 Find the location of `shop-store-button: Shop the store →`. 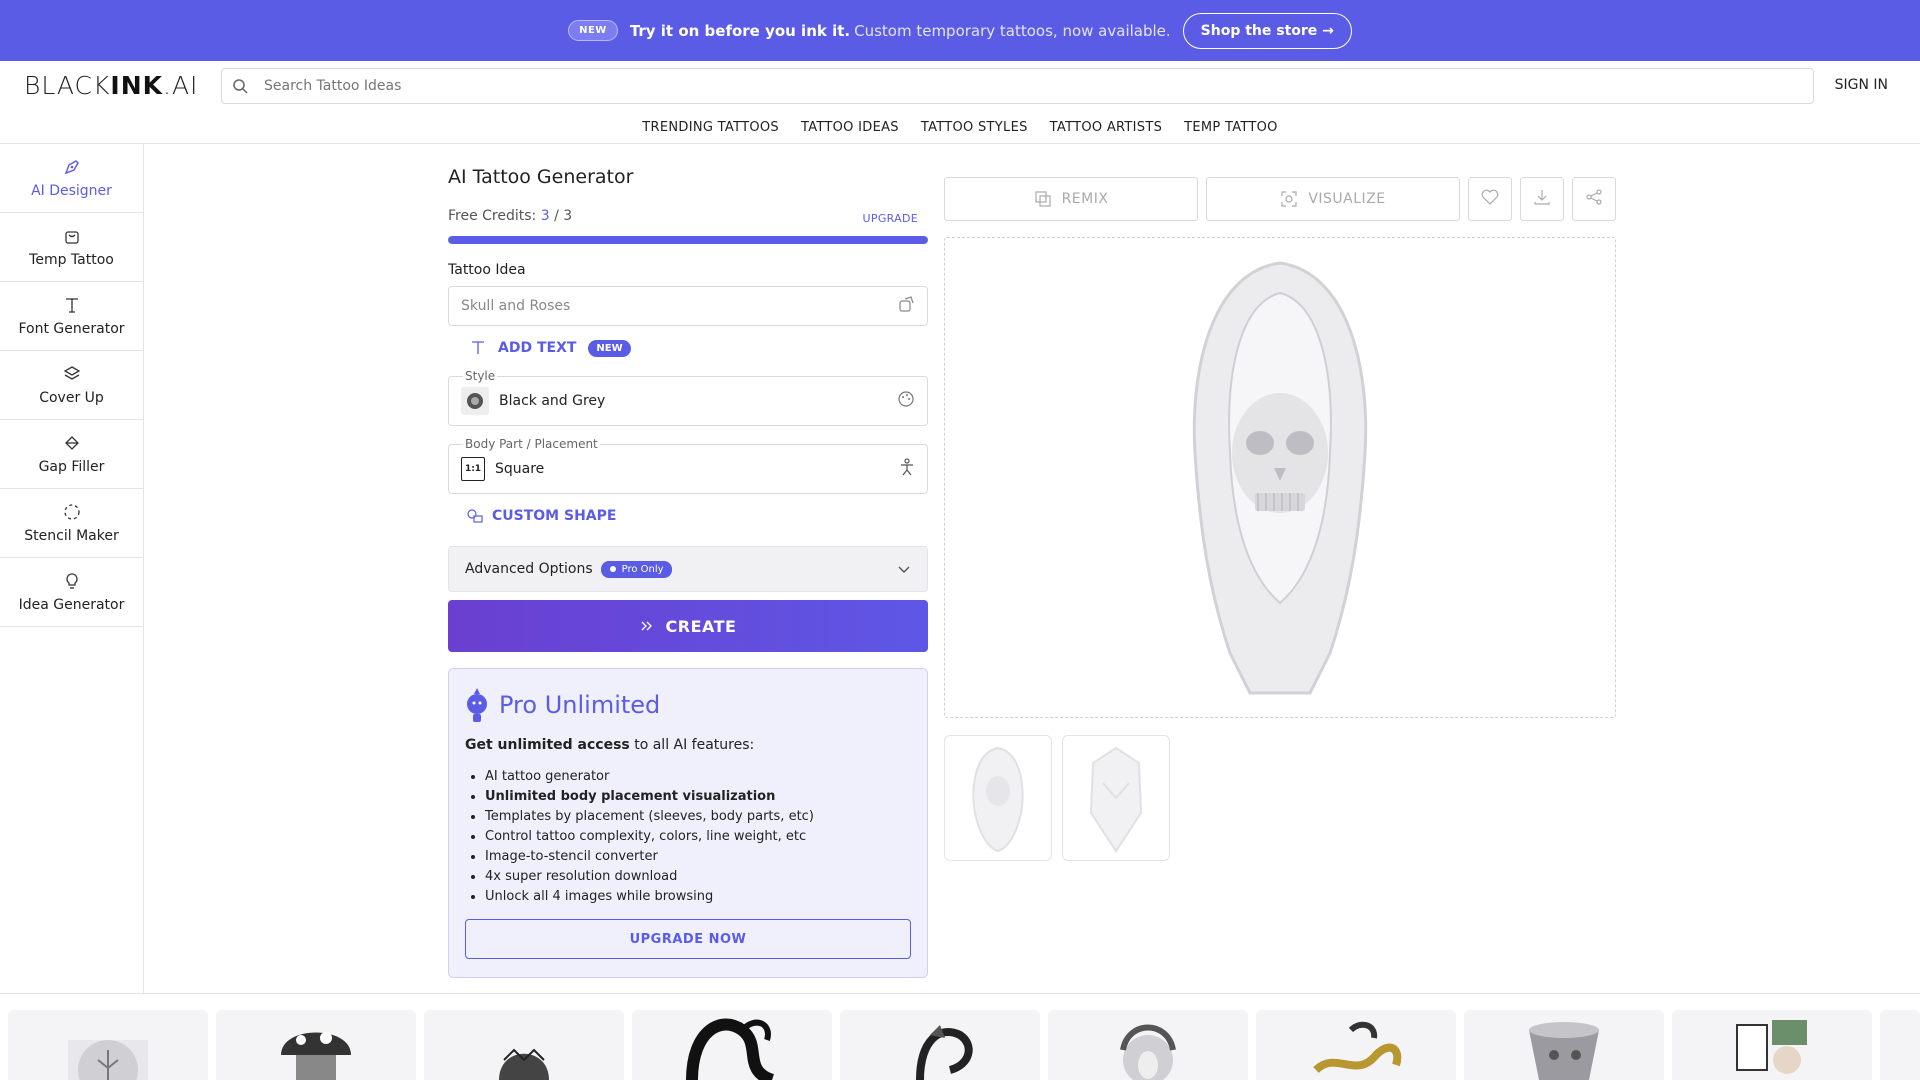

shop-store-button: Shop the store → is located at coordinates (1267, 30).